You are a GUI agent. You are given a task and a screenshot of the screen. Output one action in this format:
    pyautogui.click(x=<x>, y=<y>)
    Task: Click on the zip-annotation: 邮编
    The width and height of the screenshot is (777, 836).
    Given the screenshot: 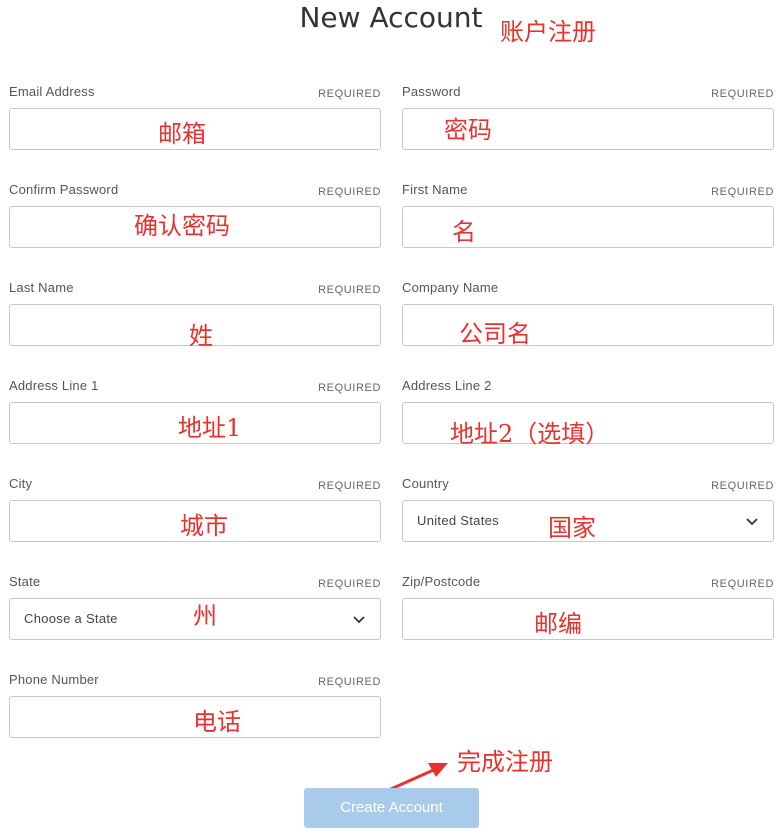 What is the action you would take?
    pyautogui.click(x=558, y=624)
    